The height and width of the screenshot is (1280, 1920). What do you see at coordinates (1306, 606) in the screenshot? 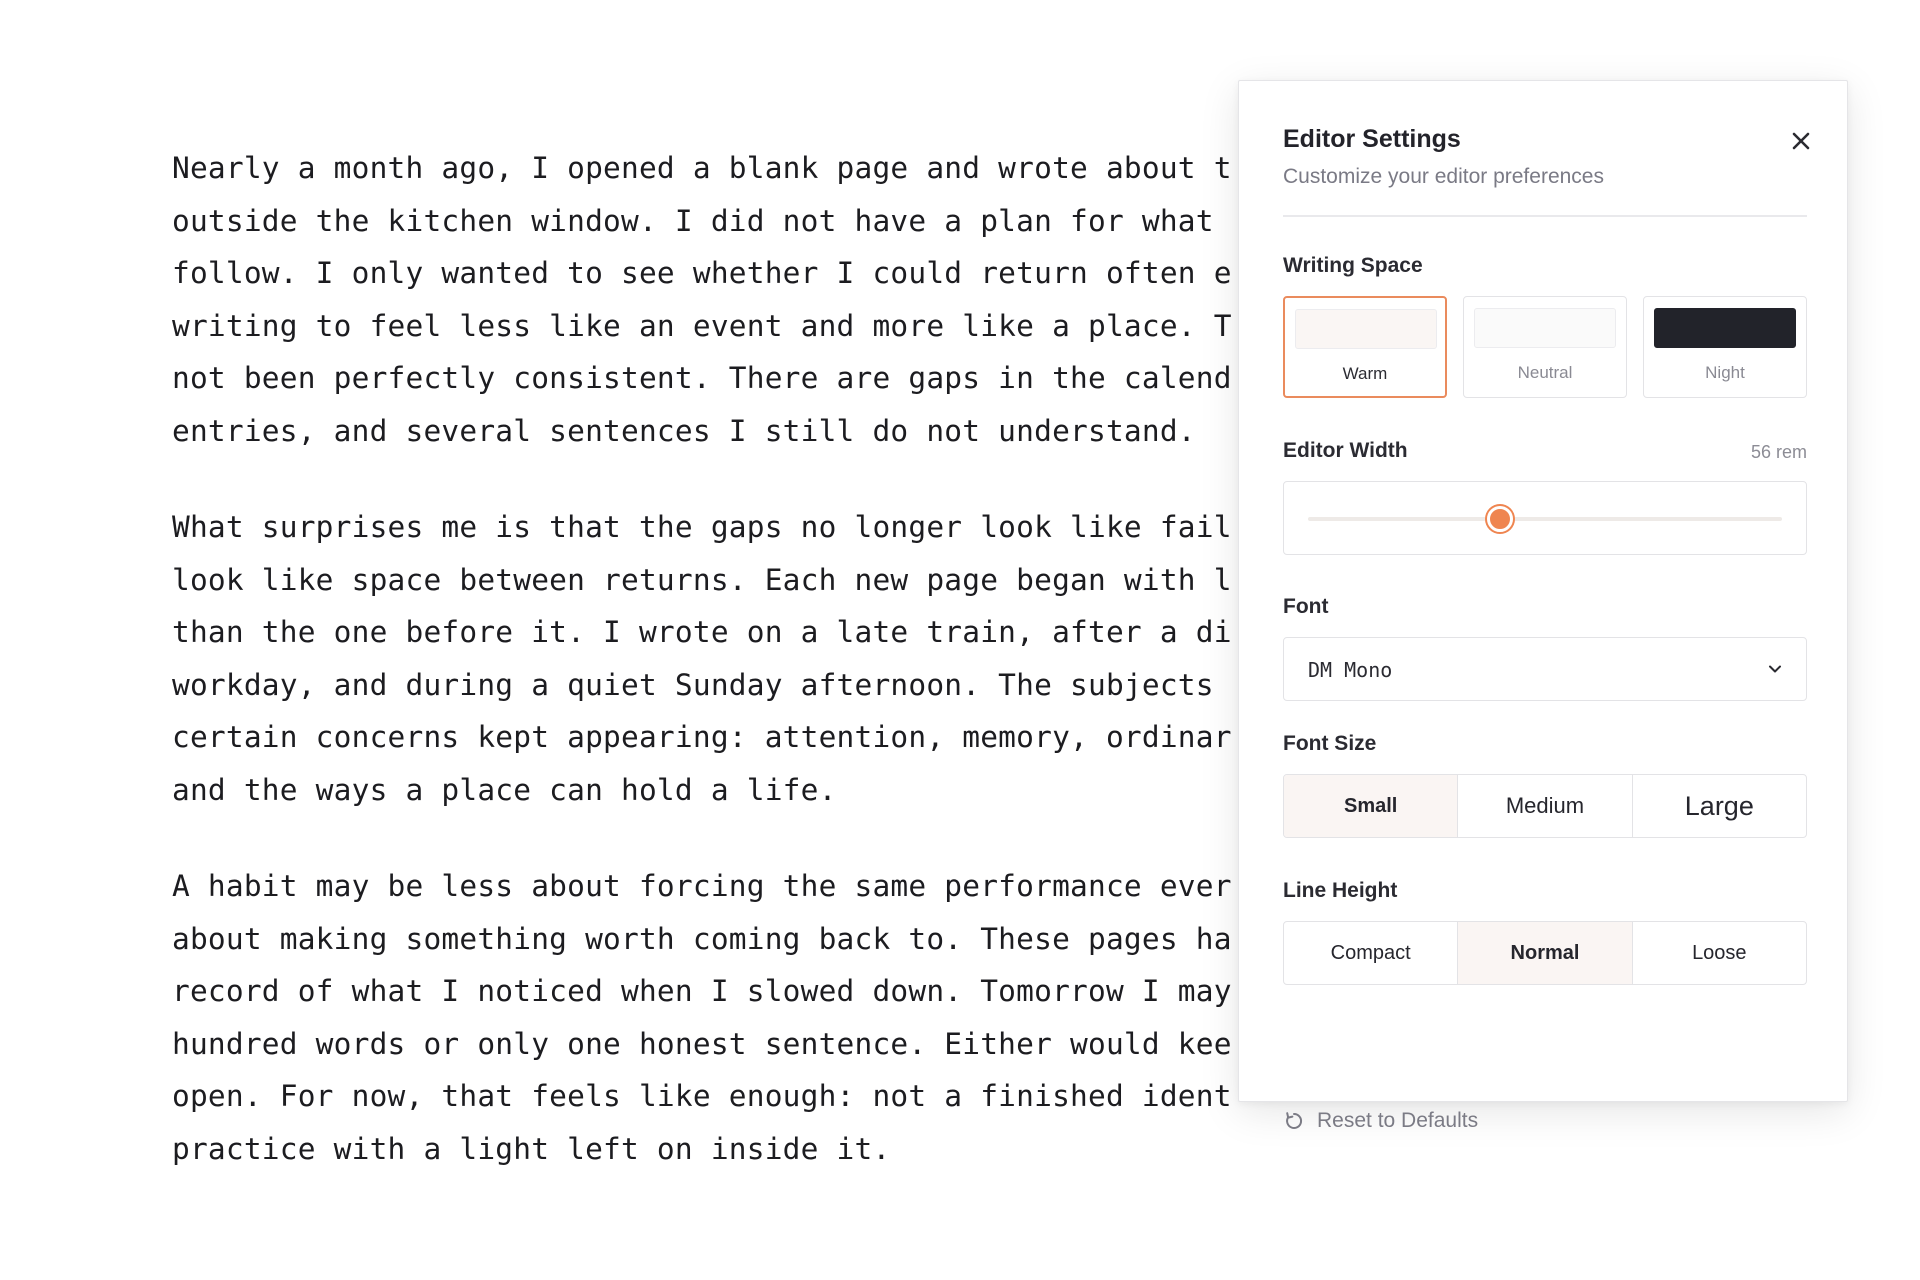
I see `font-label: Font` at bounding box center [1306, 606].